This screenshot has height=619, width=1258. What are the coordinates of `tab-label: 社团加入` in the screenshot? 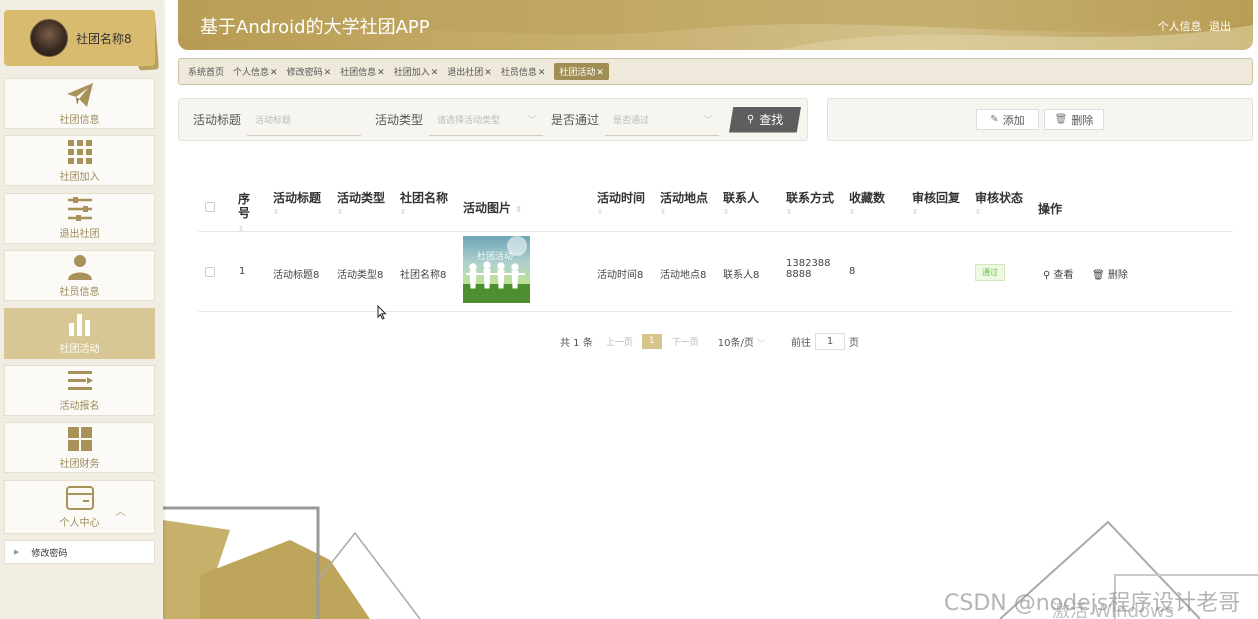 It's located at (411, 73).